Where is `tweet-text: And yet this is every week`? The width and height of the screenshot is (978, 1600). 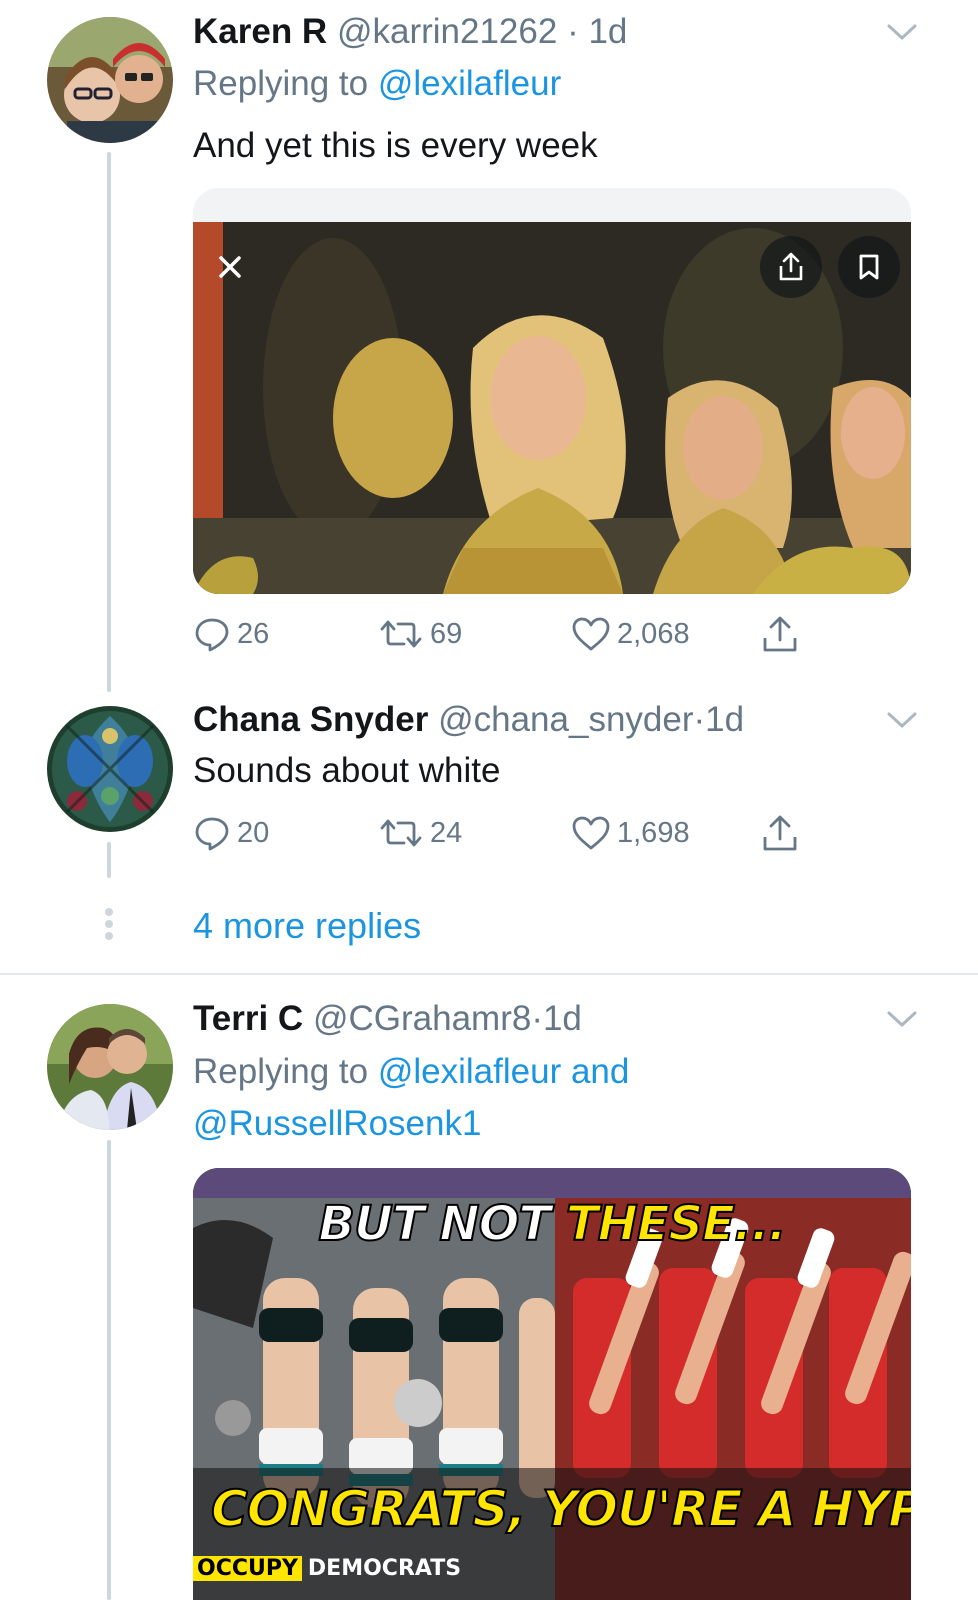
tweet-text: And yet this is every week is located at coordinates (395, 145).